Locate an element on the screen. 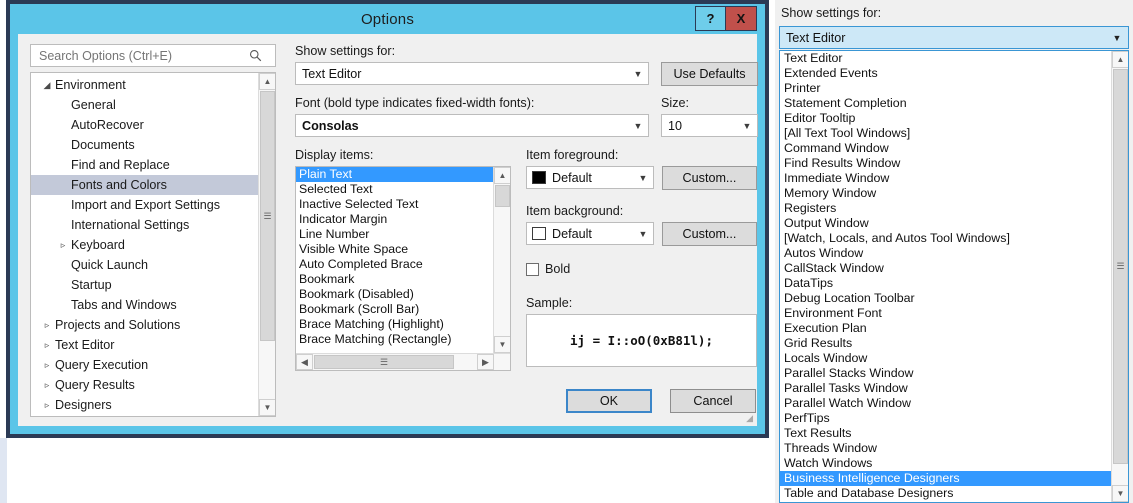 This screenshot has height=503, width=1133. display-item: Line Number is located at coordinates (394, 234).